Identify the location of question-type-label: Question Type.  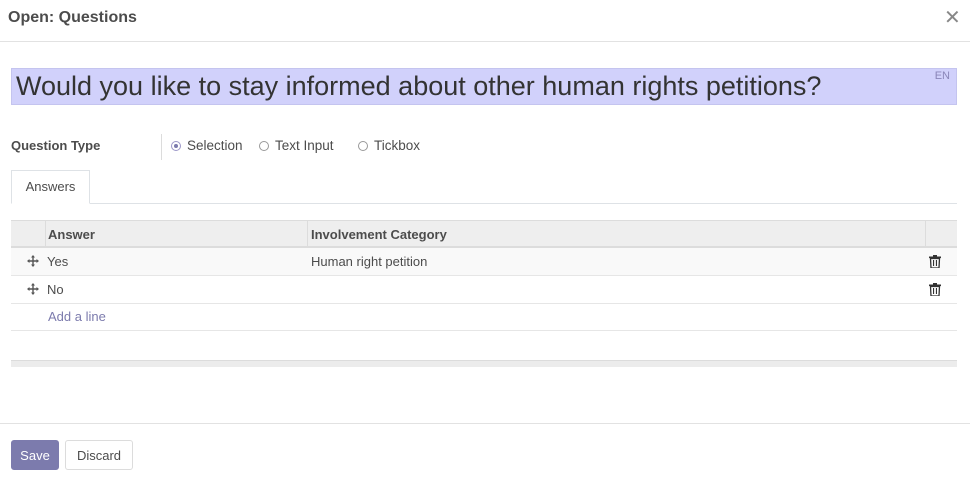
(56, 145).